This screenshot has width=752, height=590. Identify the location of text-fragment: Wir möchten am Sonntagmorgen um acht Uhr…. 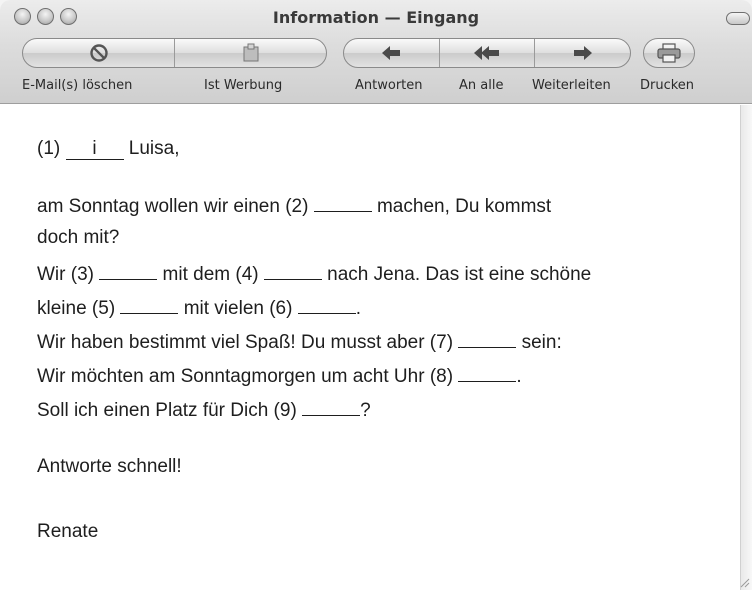
(248, 376).